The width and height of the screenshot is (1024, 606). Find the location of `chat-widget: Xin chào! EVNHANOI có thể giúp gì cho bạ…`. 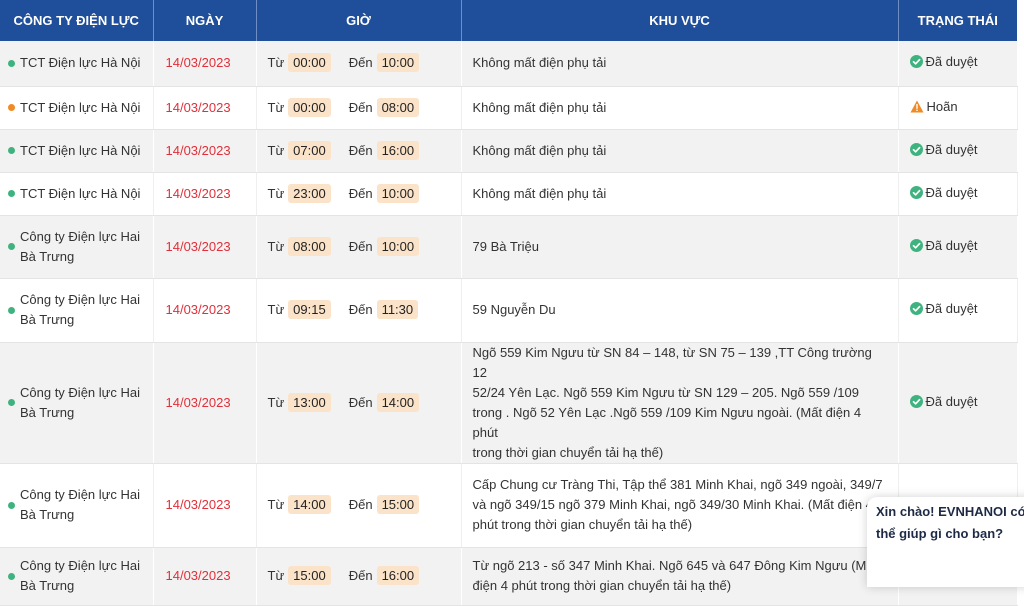

chat-widget: Xin chào! EVNHANOI có thể giúp gì cho bạ… is located at coordinates (945, 542).